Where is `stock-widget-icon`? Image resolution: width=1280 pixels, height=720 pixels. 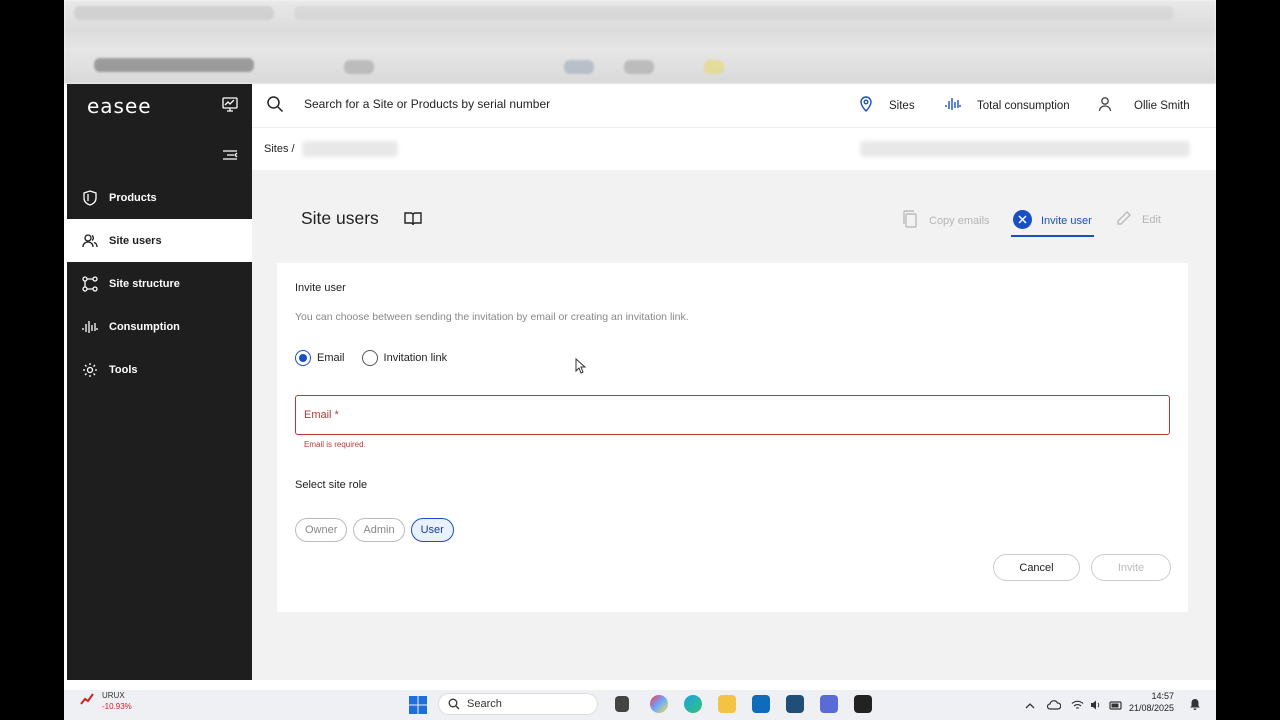
stock-widget-icon is located at coordinates (87, 701).